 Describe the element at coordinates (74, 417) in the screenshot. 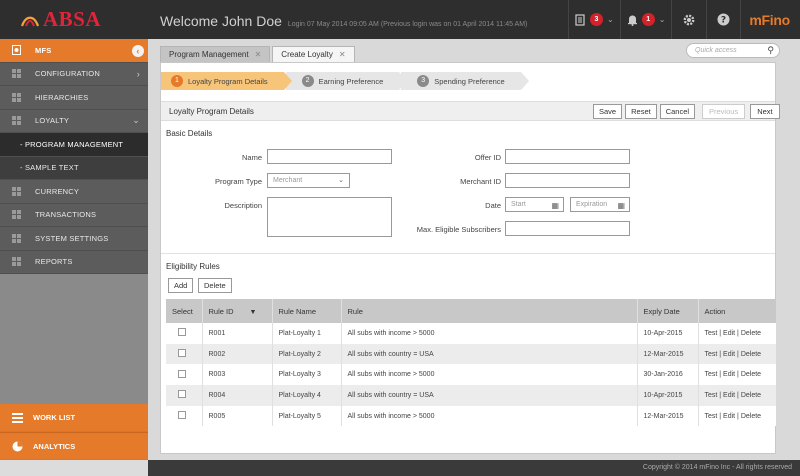

I see `work-list-button: WORK LIST` at that location.